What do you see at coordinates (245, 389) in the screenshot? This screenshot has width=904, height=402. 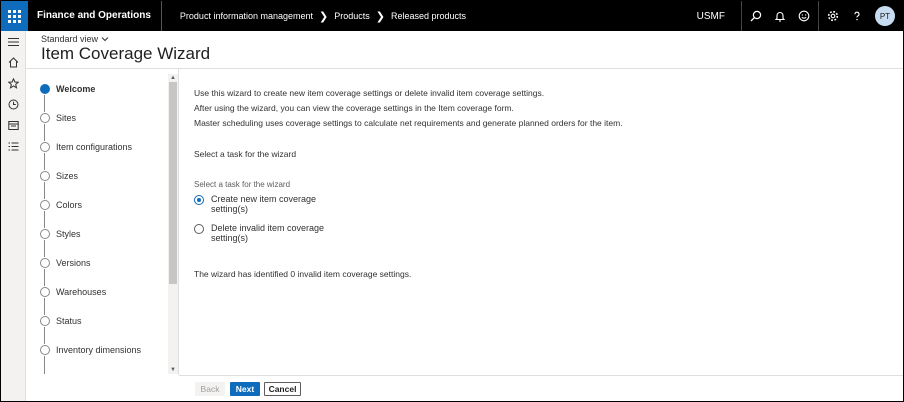 I see `next-button: Next` at bounding box center [245, 389].